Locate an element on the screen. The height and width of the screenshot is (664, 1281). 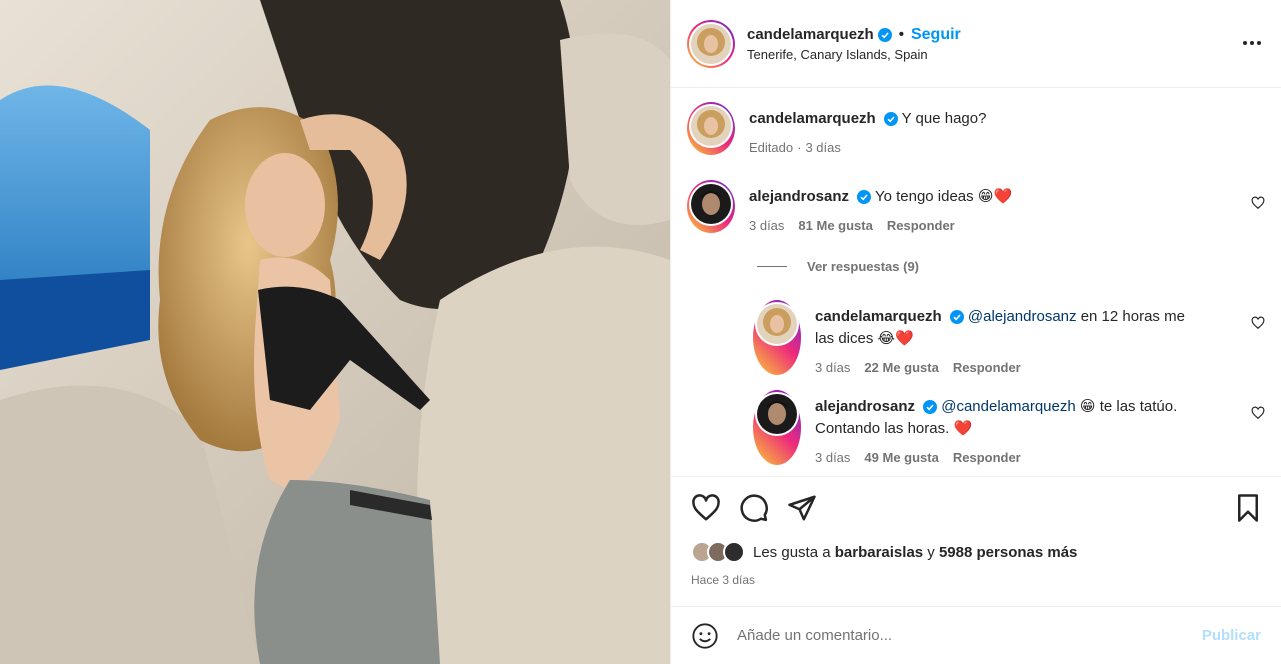
save-bookmark-icon is located at coordinates (1248, 508).